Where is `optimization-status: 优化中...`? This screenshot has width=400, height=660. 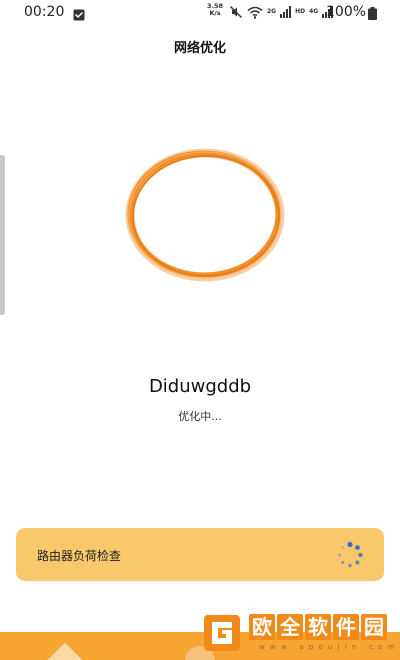
optimization-status: 优化中... is located at coordinates (200, 416).